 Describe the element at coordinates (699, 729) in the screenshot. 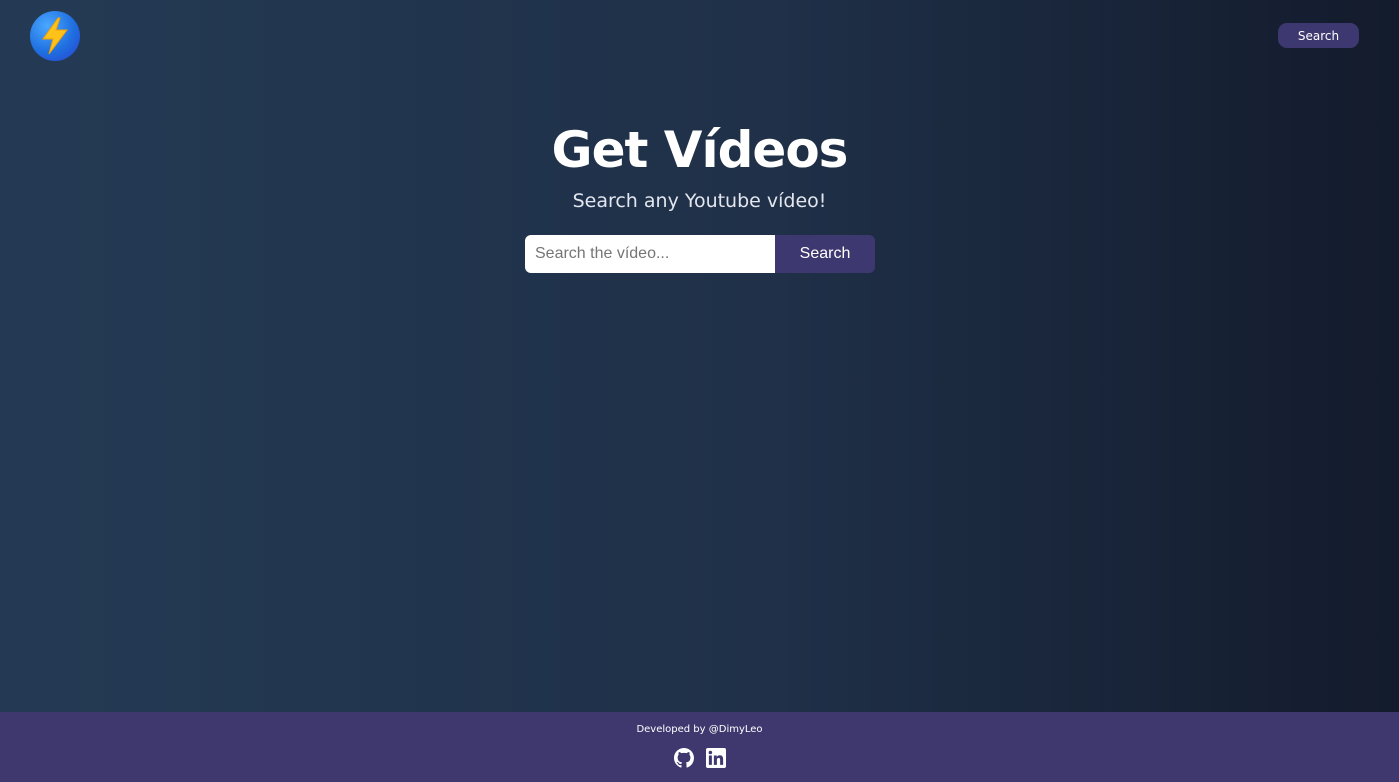

I see `footer-credit: Developed by @DimyLeo` at that location.